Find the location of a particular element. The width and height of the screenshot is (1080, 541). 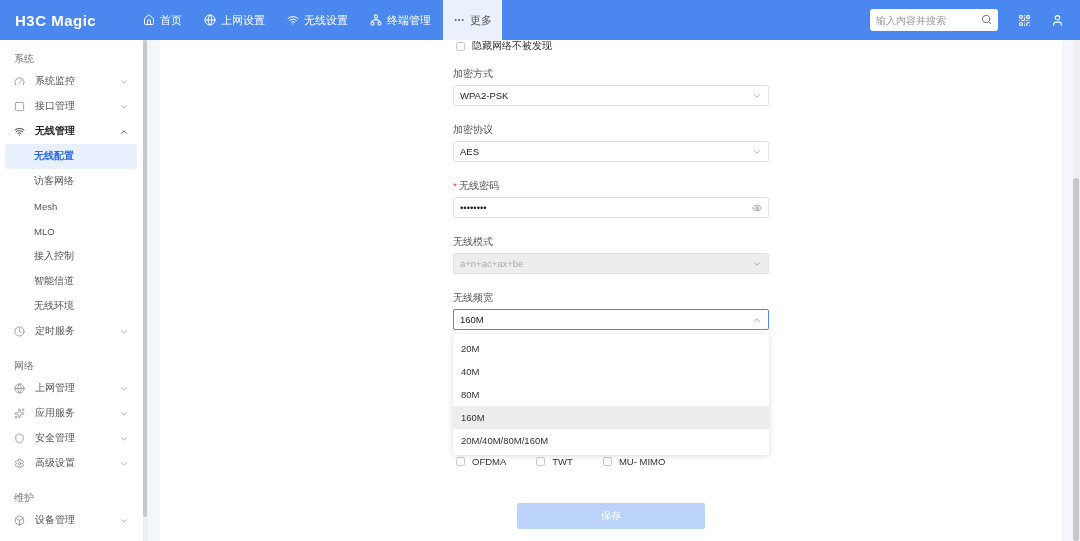

sidebar-subitem: 接入控制 is located at coordinates (71, 256).